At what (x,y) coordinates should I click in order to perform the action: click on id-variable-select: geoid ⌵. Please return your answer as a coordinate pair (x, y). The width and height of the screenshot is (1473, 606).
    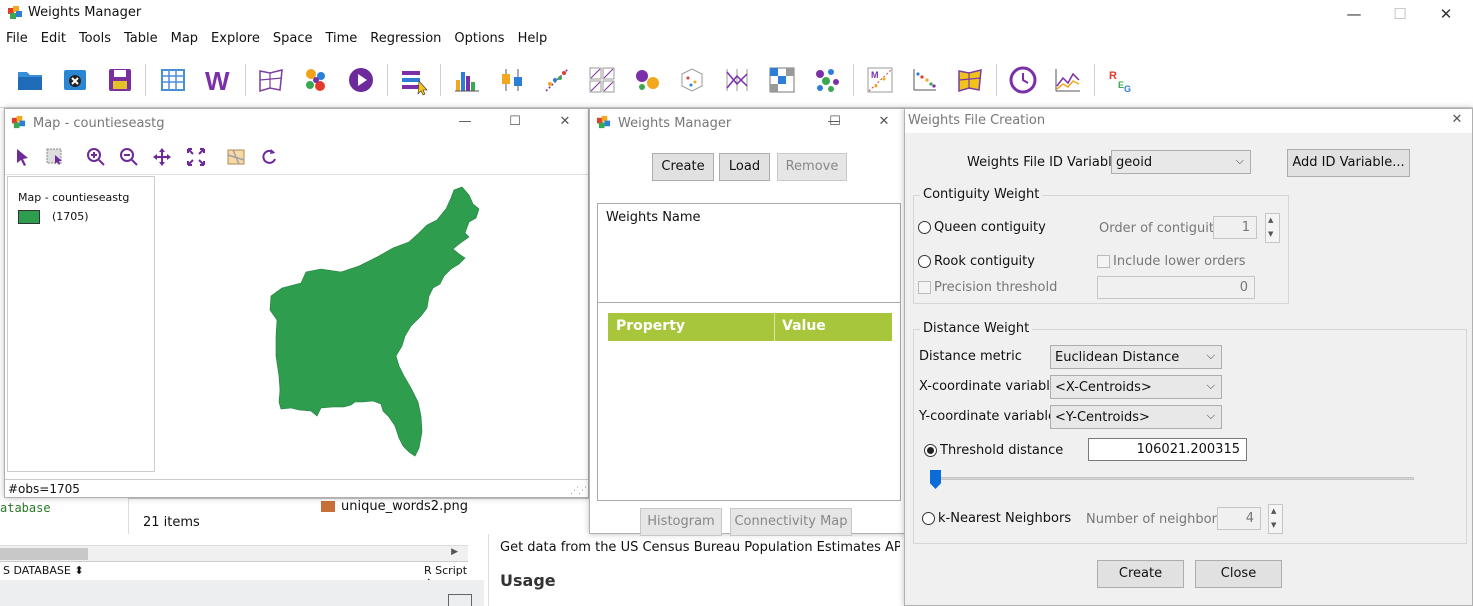
    Looking at the image, I should click on (1181, 162).